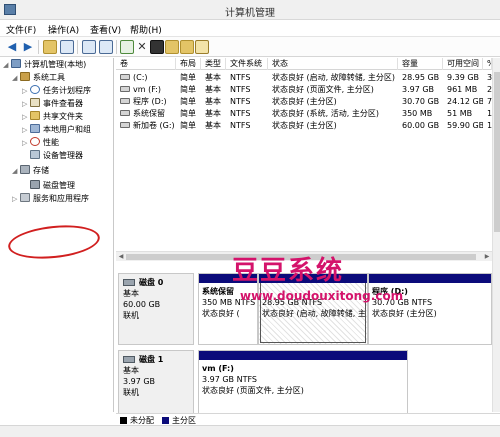 This screenshot has height=437, width=500. I want to click on window-title: 计算机管理, so click(250, 13).